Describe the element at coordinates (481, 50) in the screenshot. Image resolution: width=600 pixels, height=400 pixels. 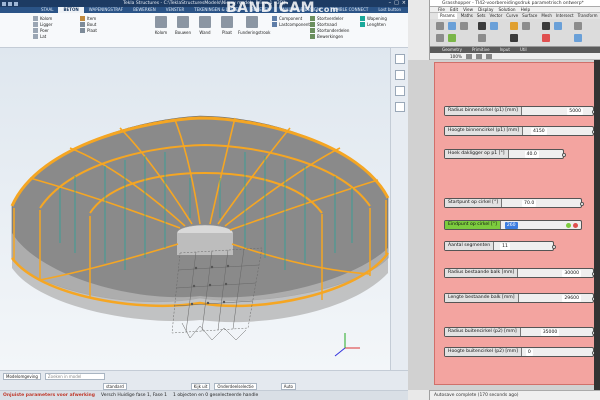
I see `category-primitive: Primitive` at that location.